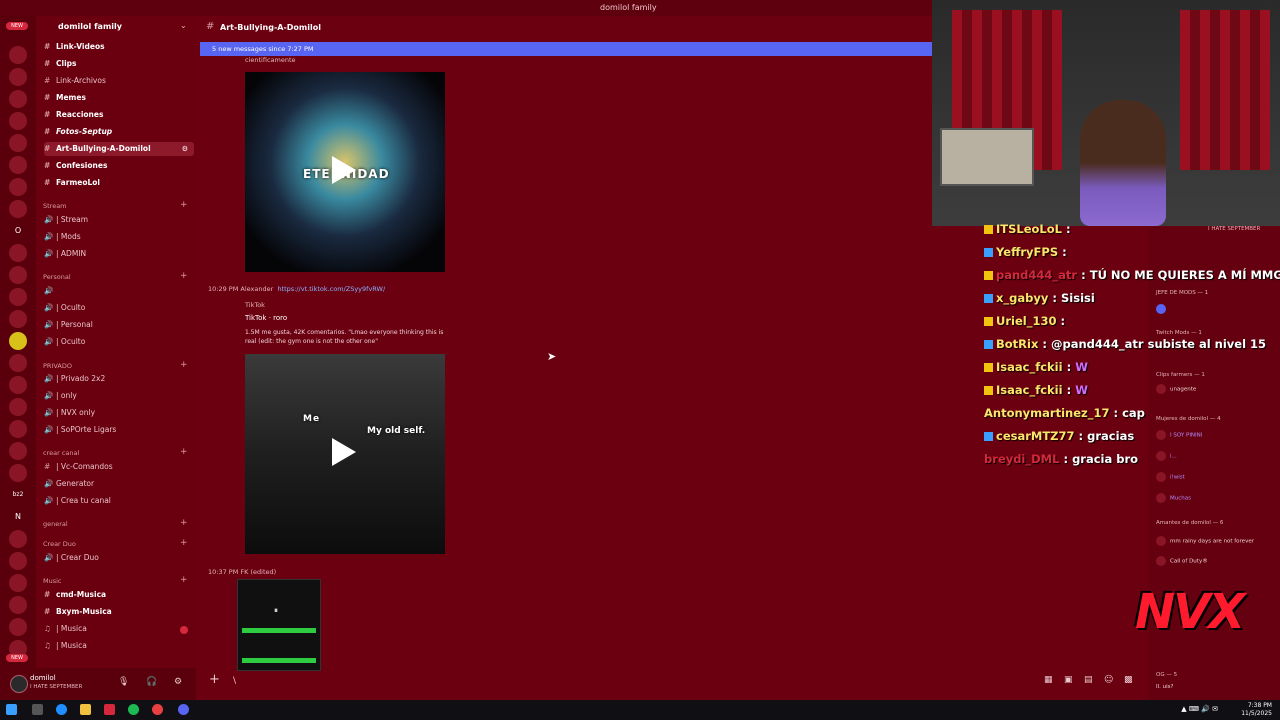 This screenshot has height=720, width=1280. What do you see at coordinates (57, 277) in the screenshot?
I see `category-label: Personal` at bounding box center [57, 277].